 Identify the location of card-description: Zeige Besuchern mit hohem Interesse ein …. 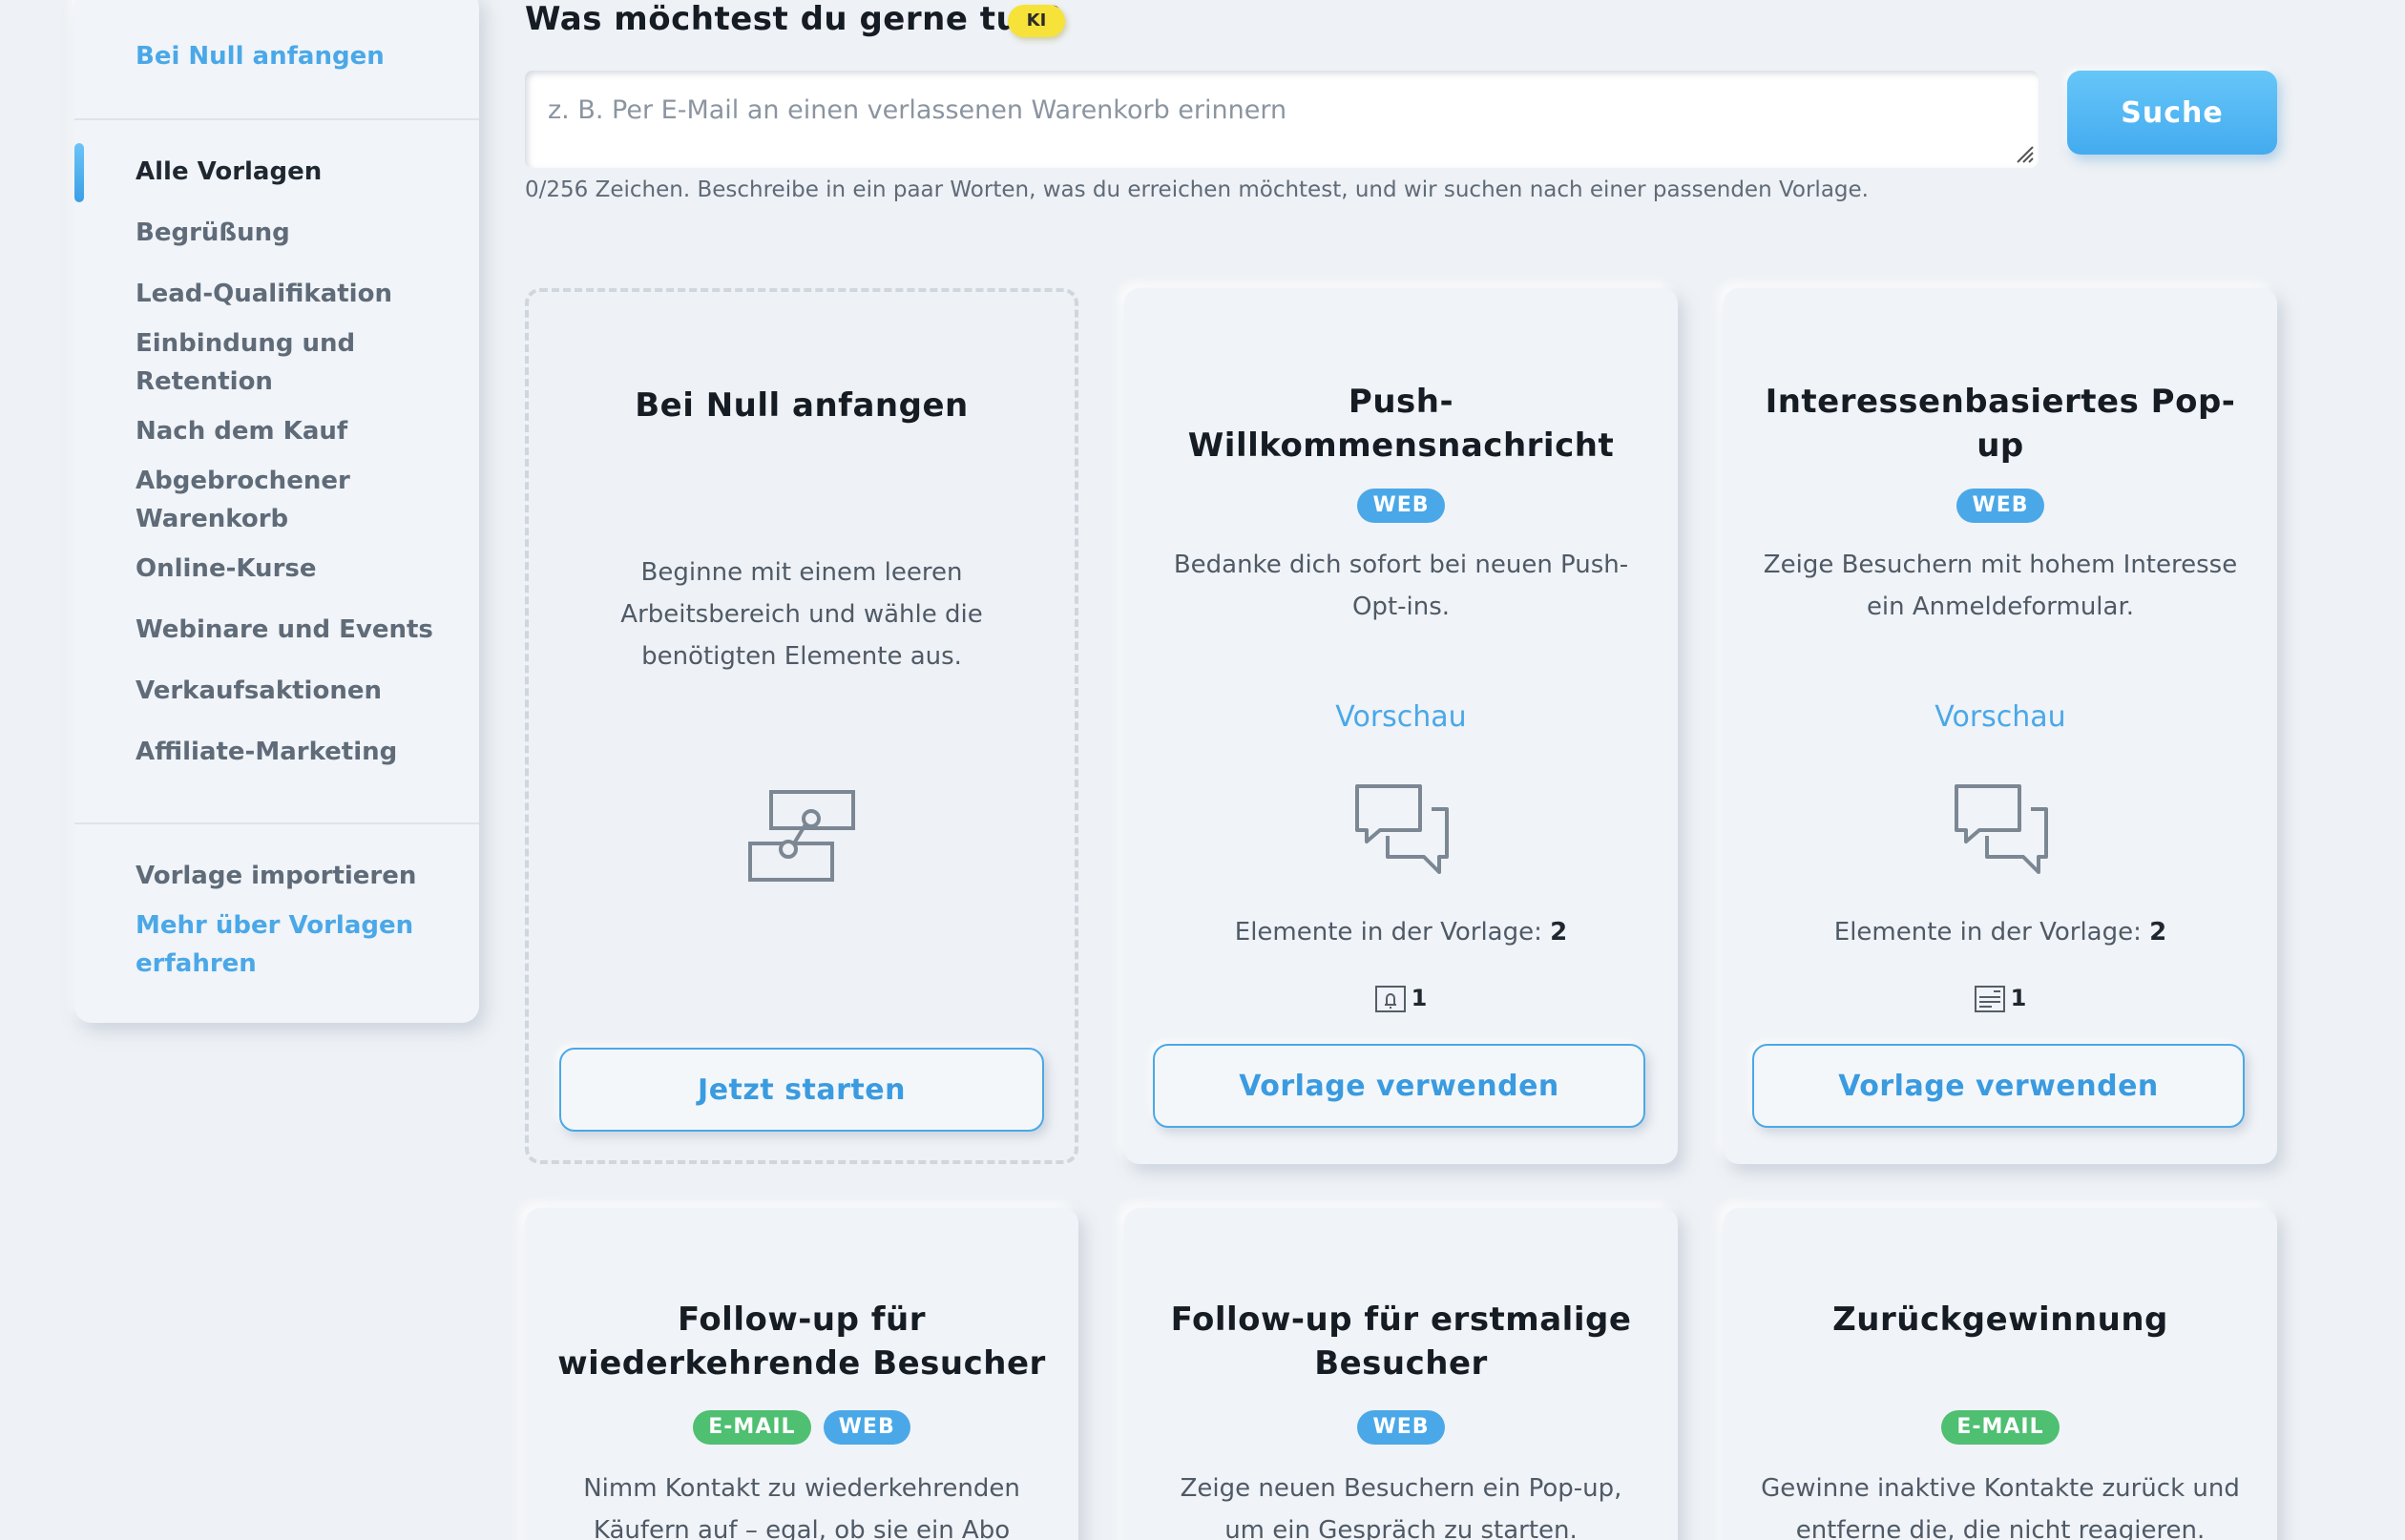
(2000, 586).